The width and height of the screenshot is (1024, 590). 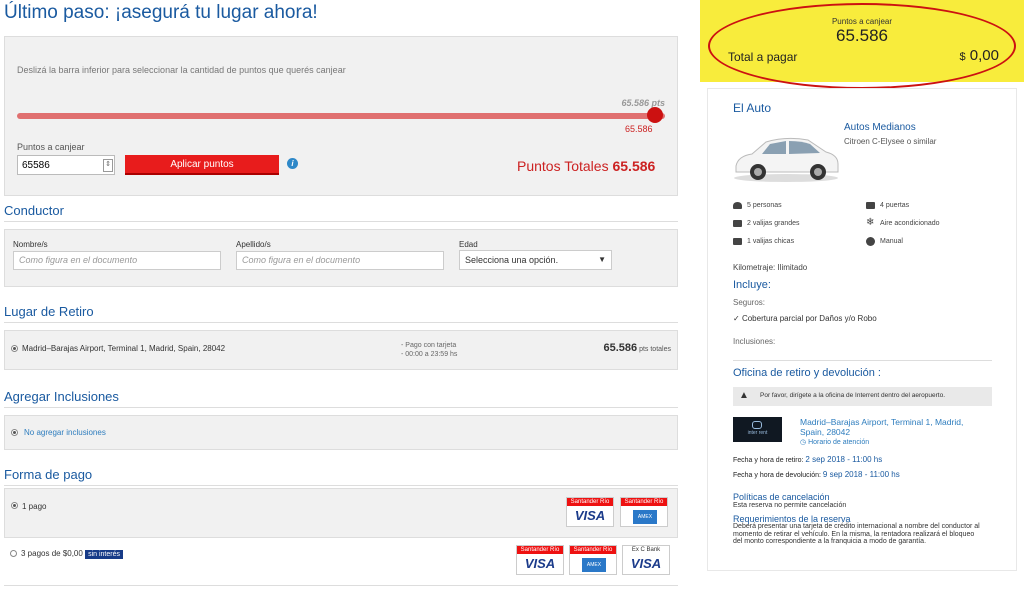 I want to click on payment-1-label: 1 pago, so click(x=34, y=506).